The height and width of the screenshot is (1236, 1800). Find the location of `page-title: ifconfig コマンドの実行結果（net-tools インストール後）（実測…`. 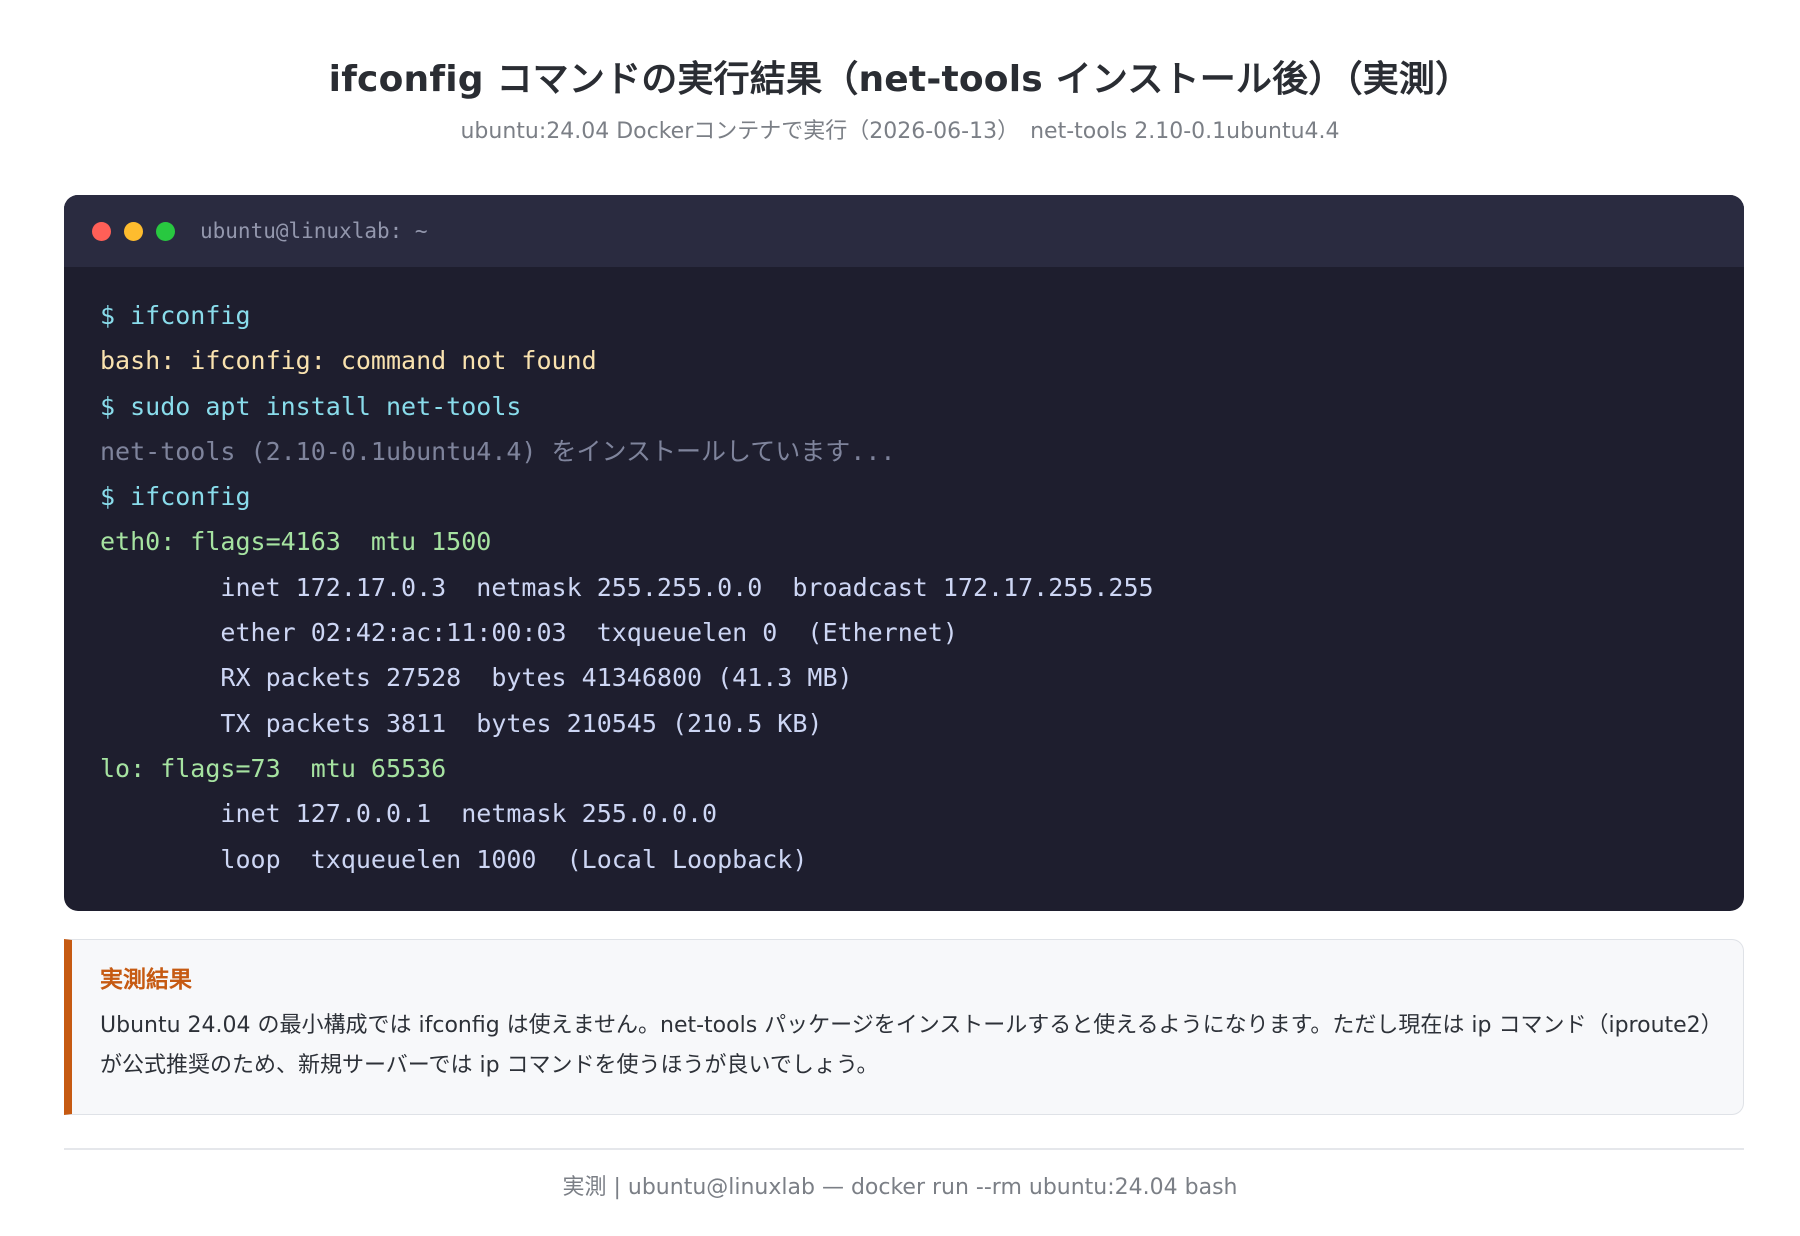

page-title: ifconfig コマンドの実行結果（net-tools インストール後）（実測… is located at coordinates (900, 79).